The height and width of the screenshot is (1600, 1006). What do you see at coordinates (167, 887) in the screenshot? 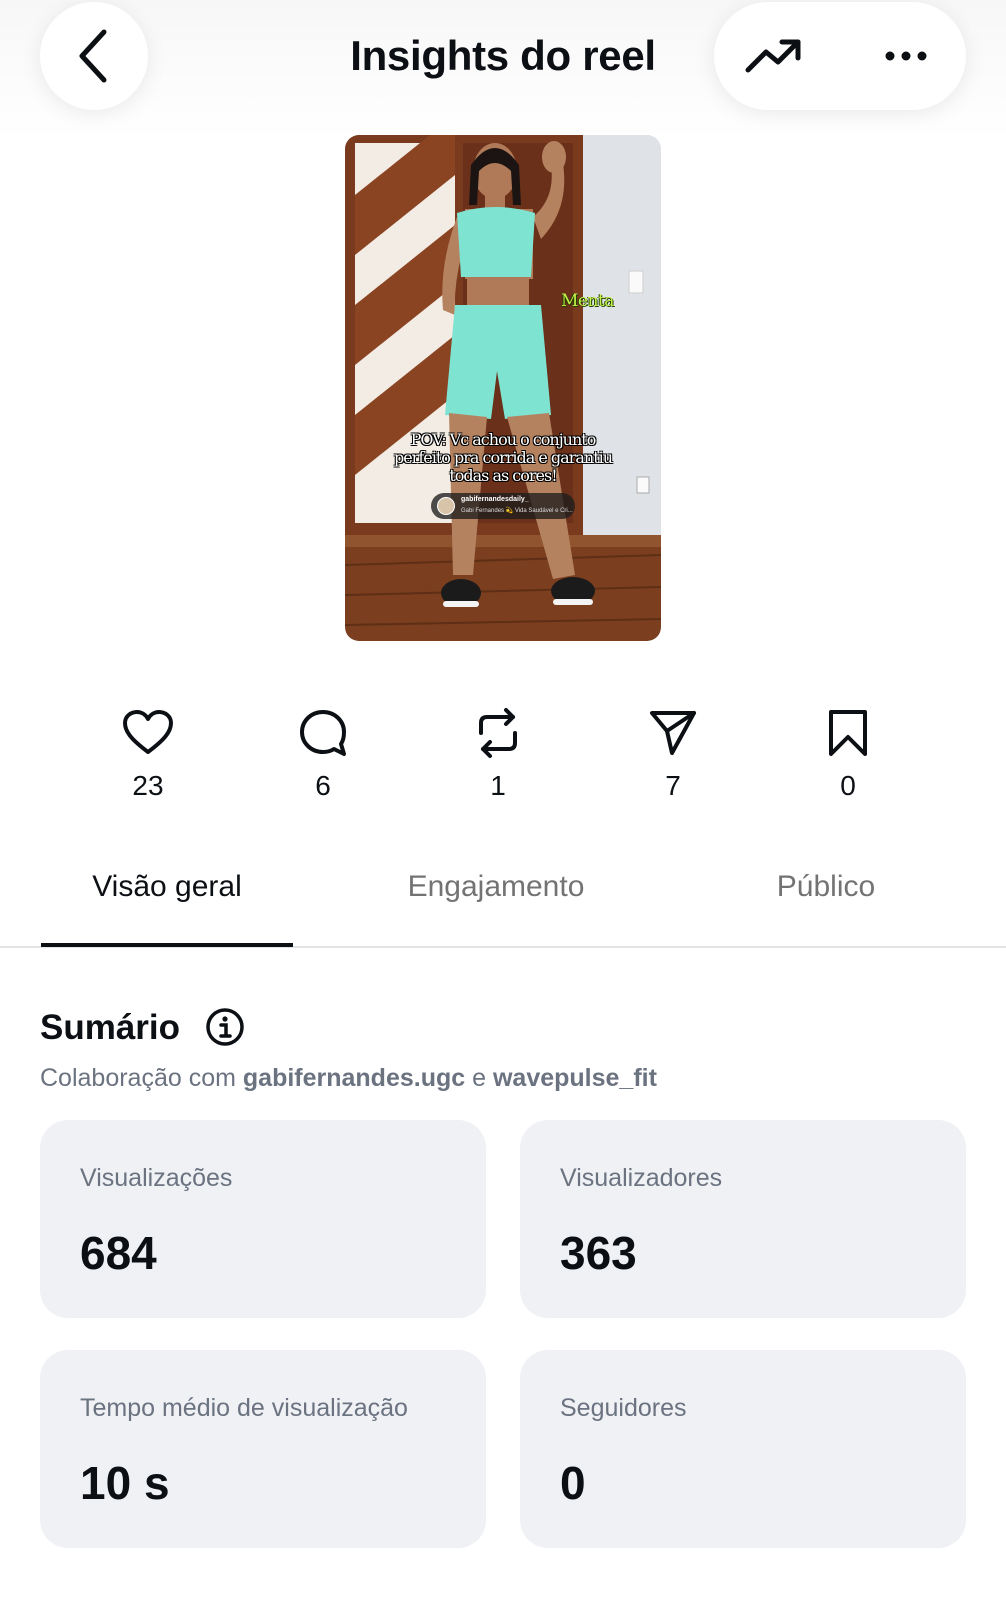
I see `tab-overview: Visão geral` at bounding box center [167, 887].